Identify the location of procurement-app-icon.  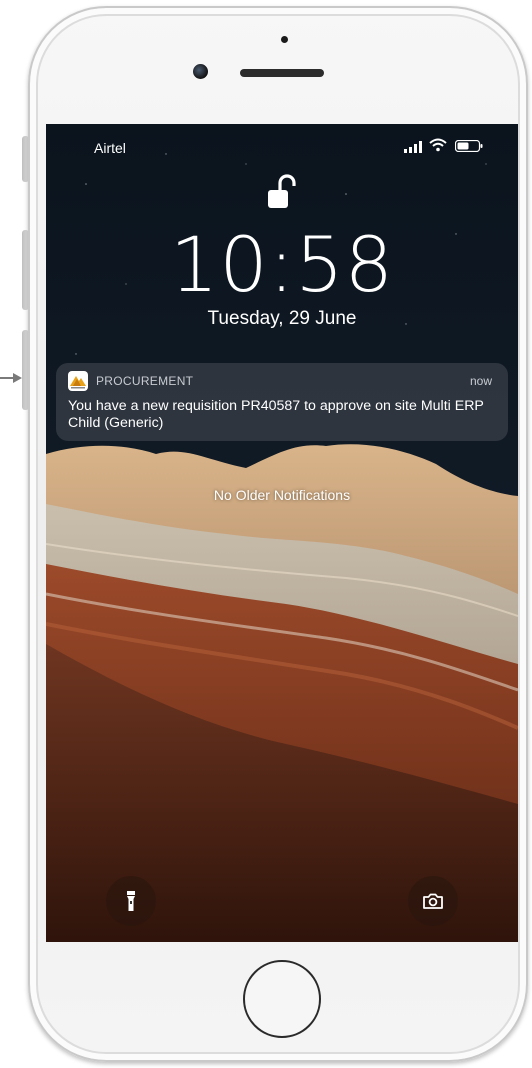
(78, 381).